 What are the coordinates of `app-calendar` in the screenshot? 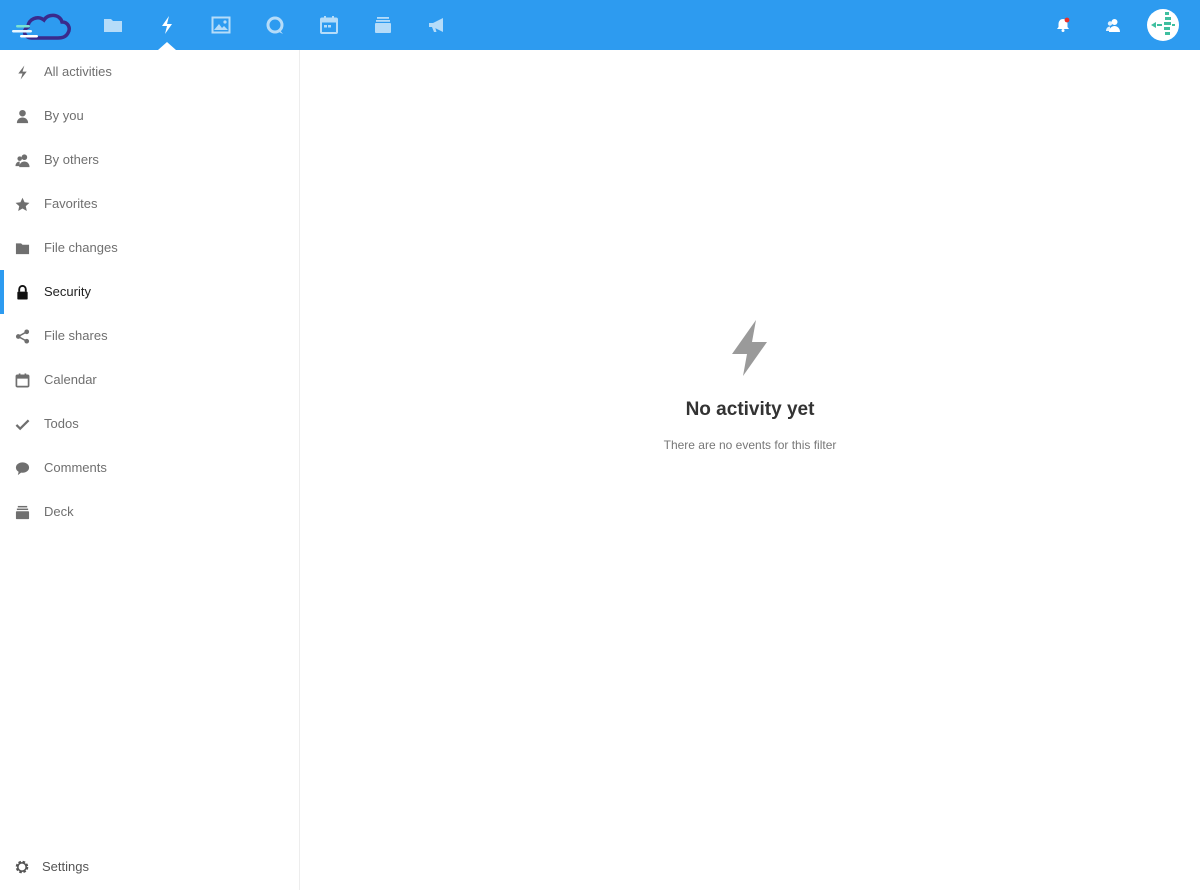 It's located at (329, 25).